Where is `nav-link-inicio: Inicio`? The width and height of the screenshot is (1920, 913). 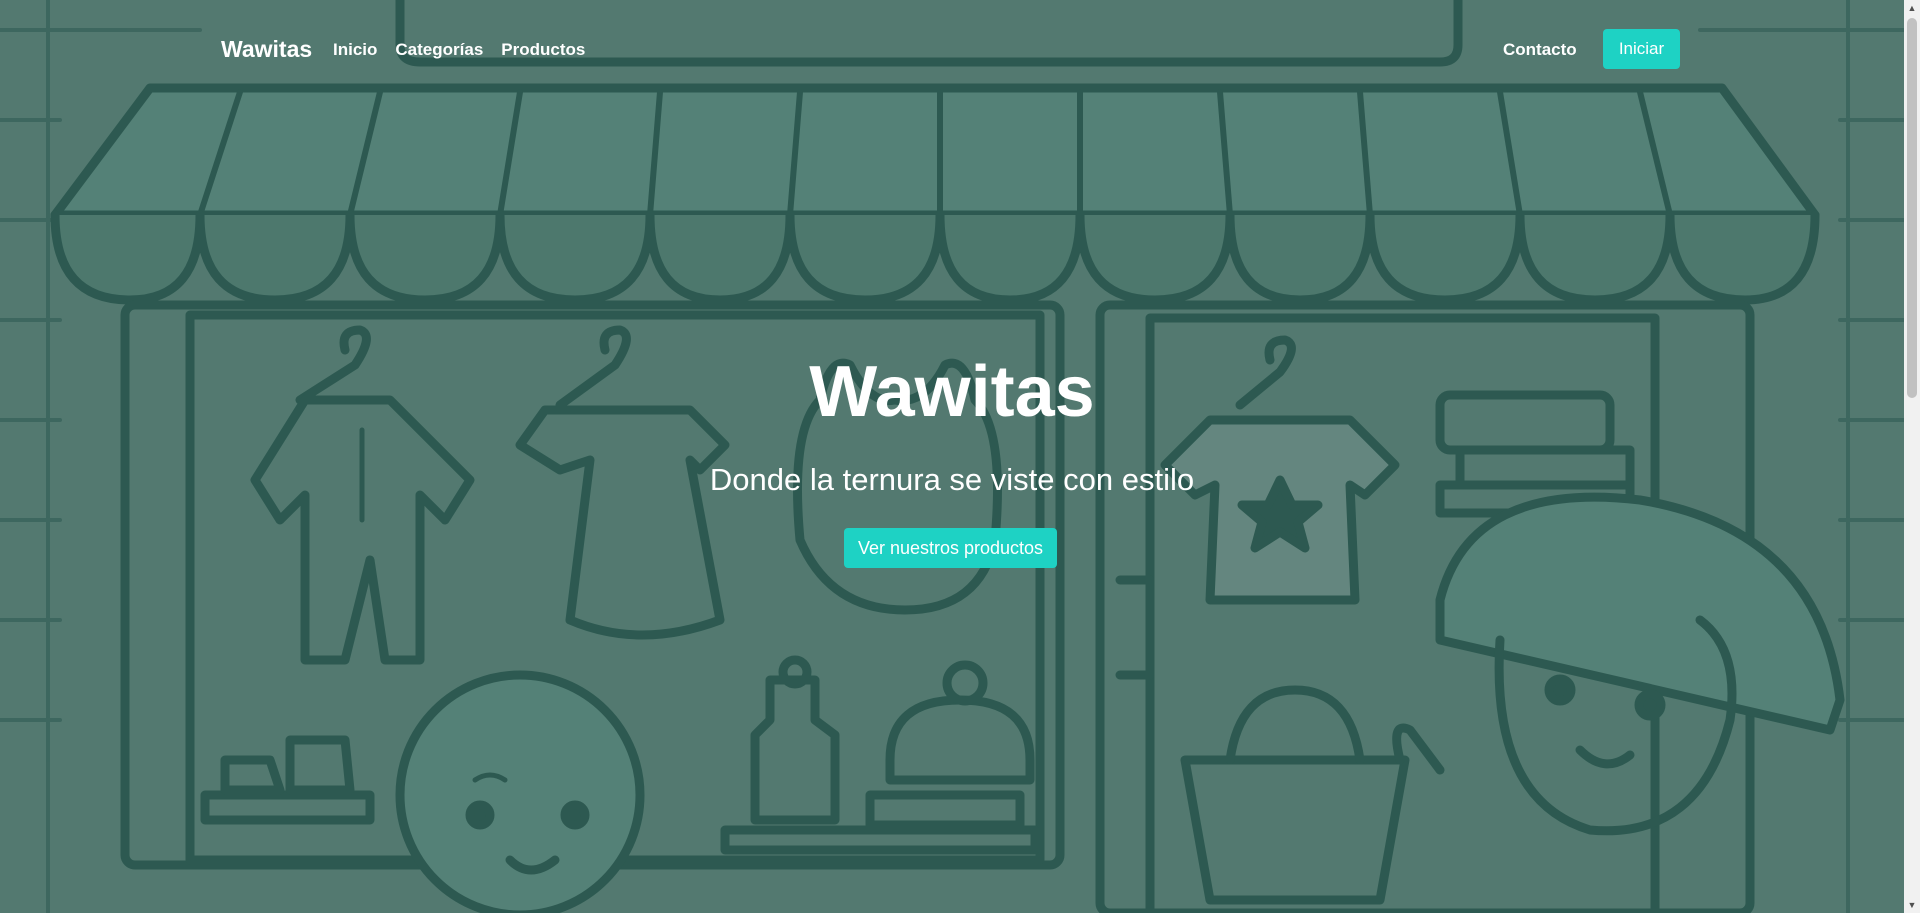
nav-link-inicio: Inicio is located at coordinates (355, 50).